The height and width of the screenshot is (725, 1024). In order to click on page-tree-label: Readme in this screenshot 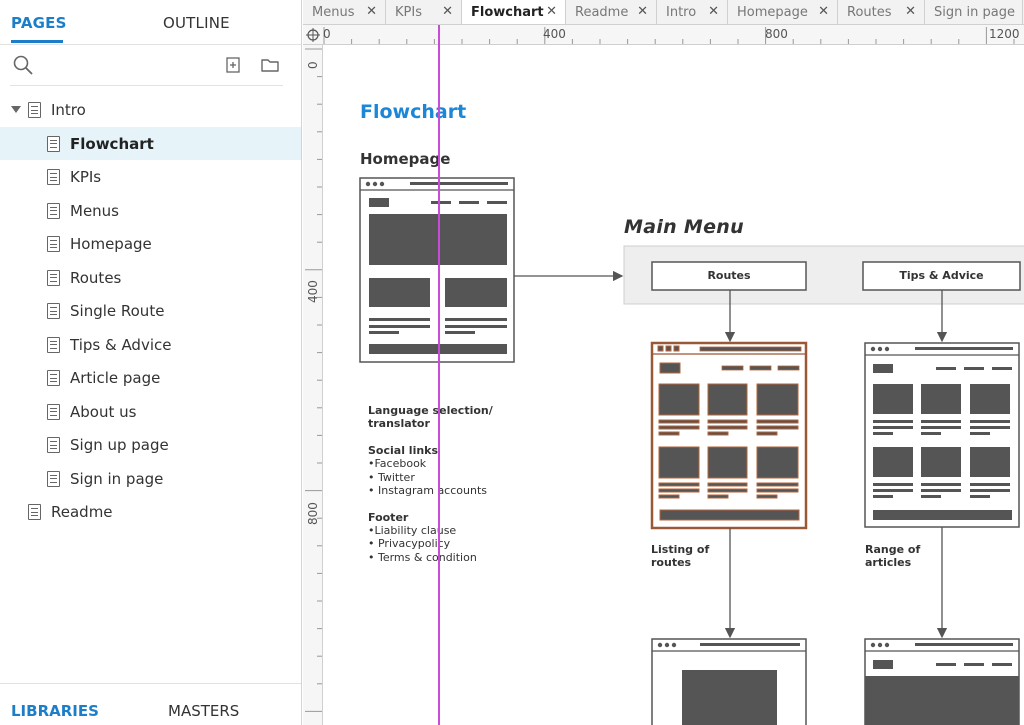, I will do `click(82, 512)`.